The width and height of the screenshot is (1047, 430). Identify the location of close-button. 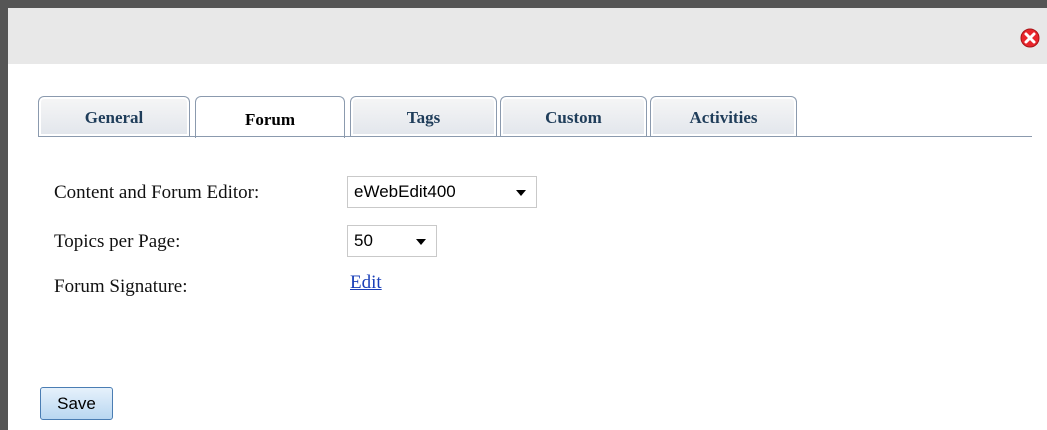
(1030, 38).